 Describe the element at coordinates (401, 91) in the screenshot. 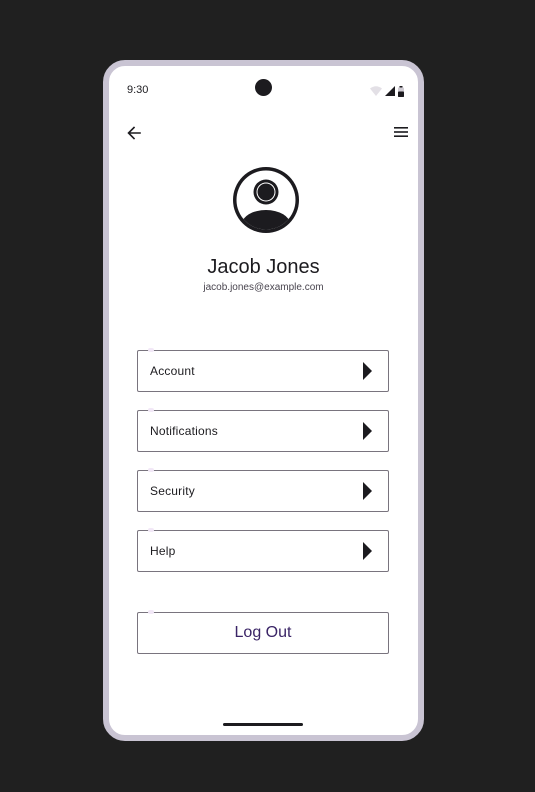

I see `battery-icon` at that location.